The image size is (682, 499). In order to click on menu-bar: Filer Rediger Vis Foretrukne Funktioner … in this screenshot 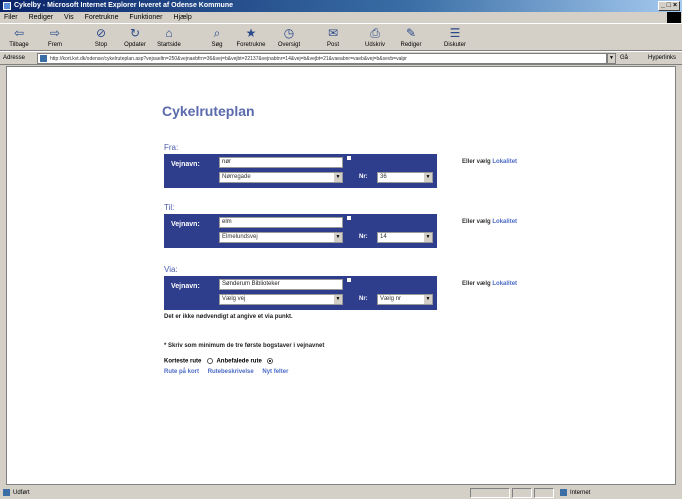, I will do `click(341, 17)`.